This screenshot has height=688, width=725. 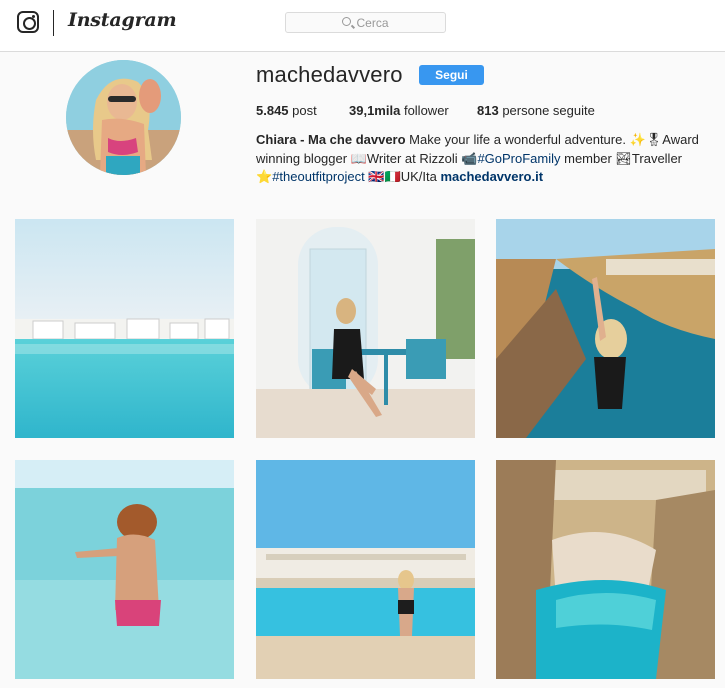 I want to click on instagram-wordmark: Instagram, so click(x=122, y=20).